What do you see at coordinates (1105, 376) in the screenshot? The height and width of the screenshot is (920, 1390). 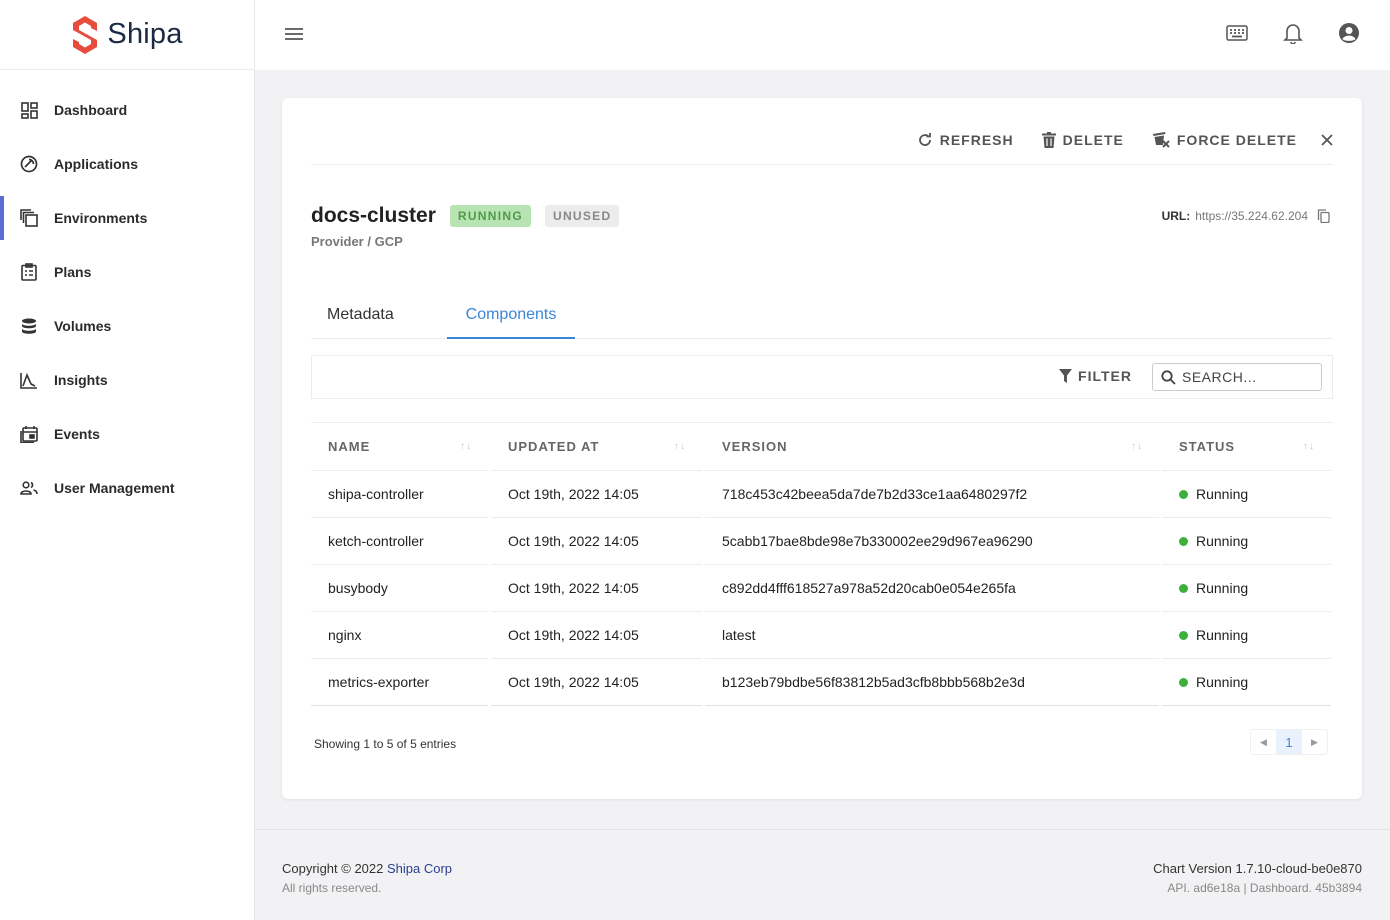 I see `filter-label: FILTER` at bounding box center [1105, 376].